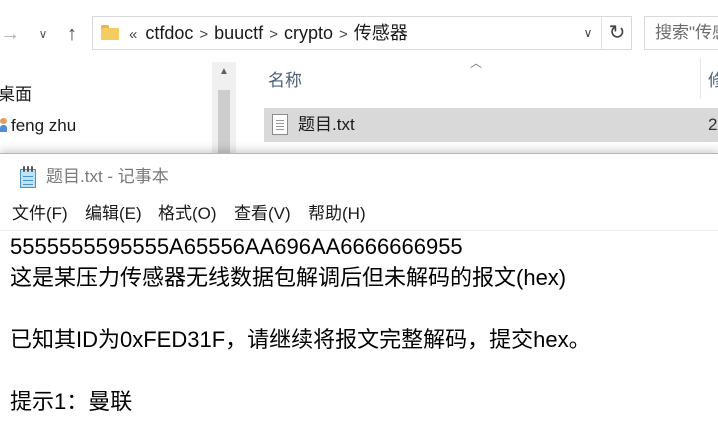 Image resolution: width=718 pixels, height=427 pixels. I want to click on menu-help: 帮助(H), so click(337, 214).